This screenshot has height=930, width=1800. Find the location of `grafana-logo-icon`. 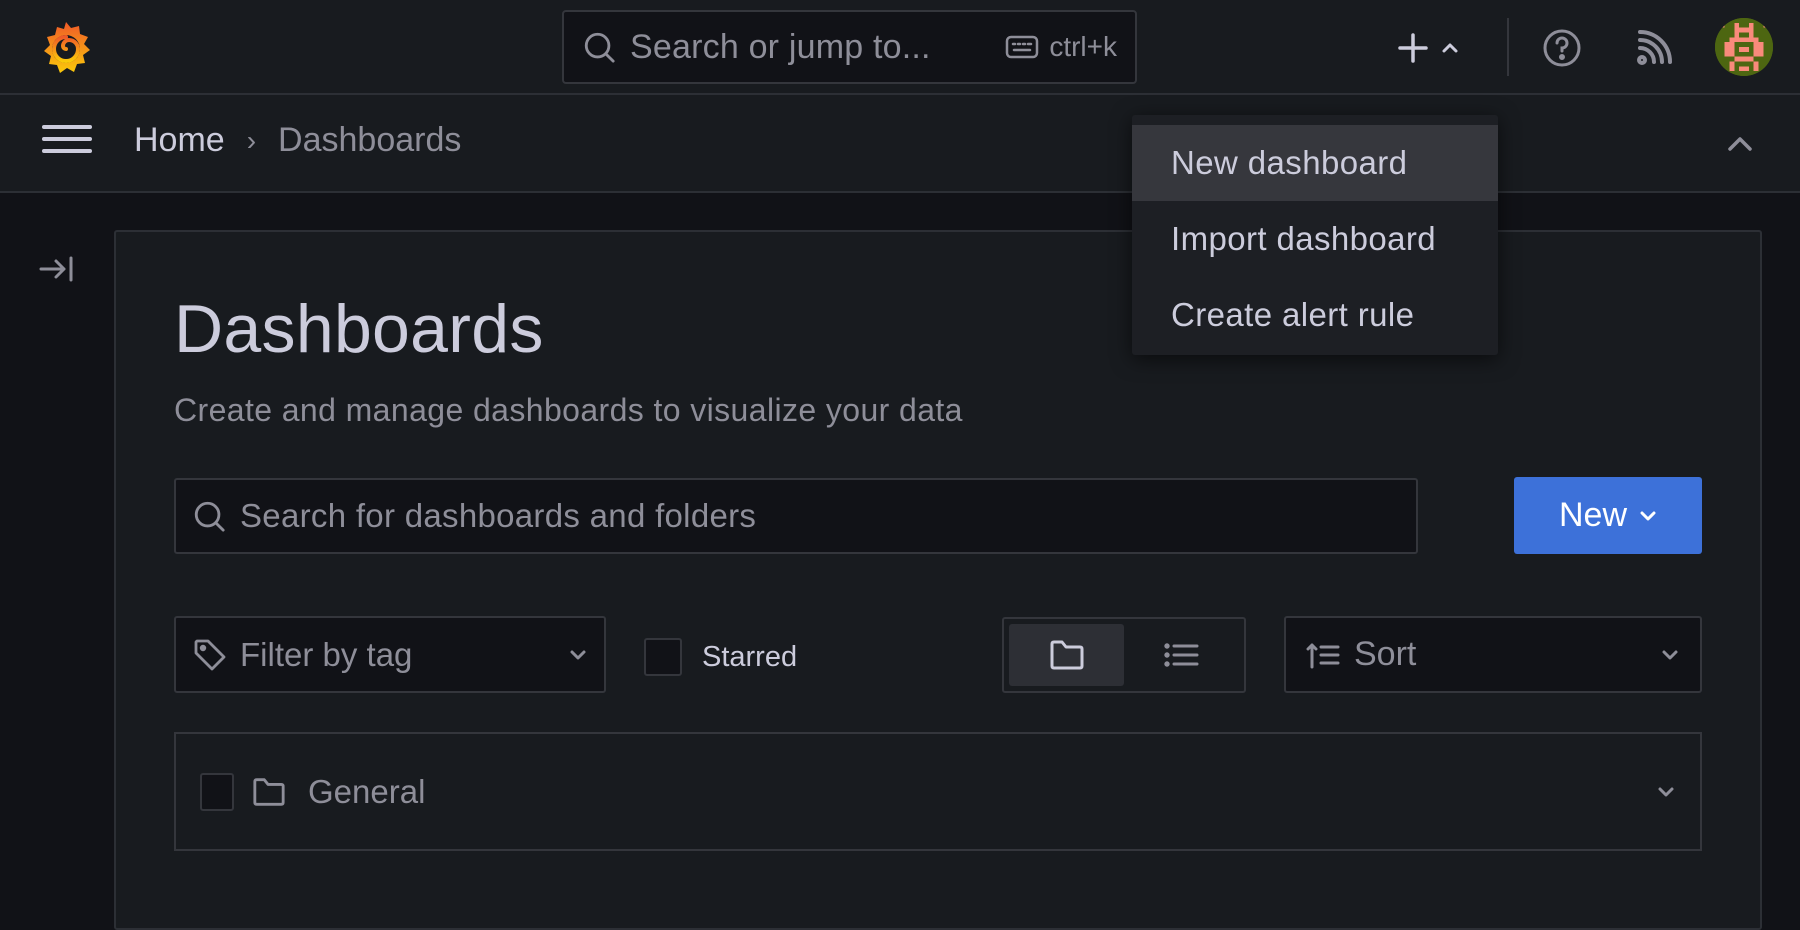

grafana-logo-icon is located at coordinates (66, 48).